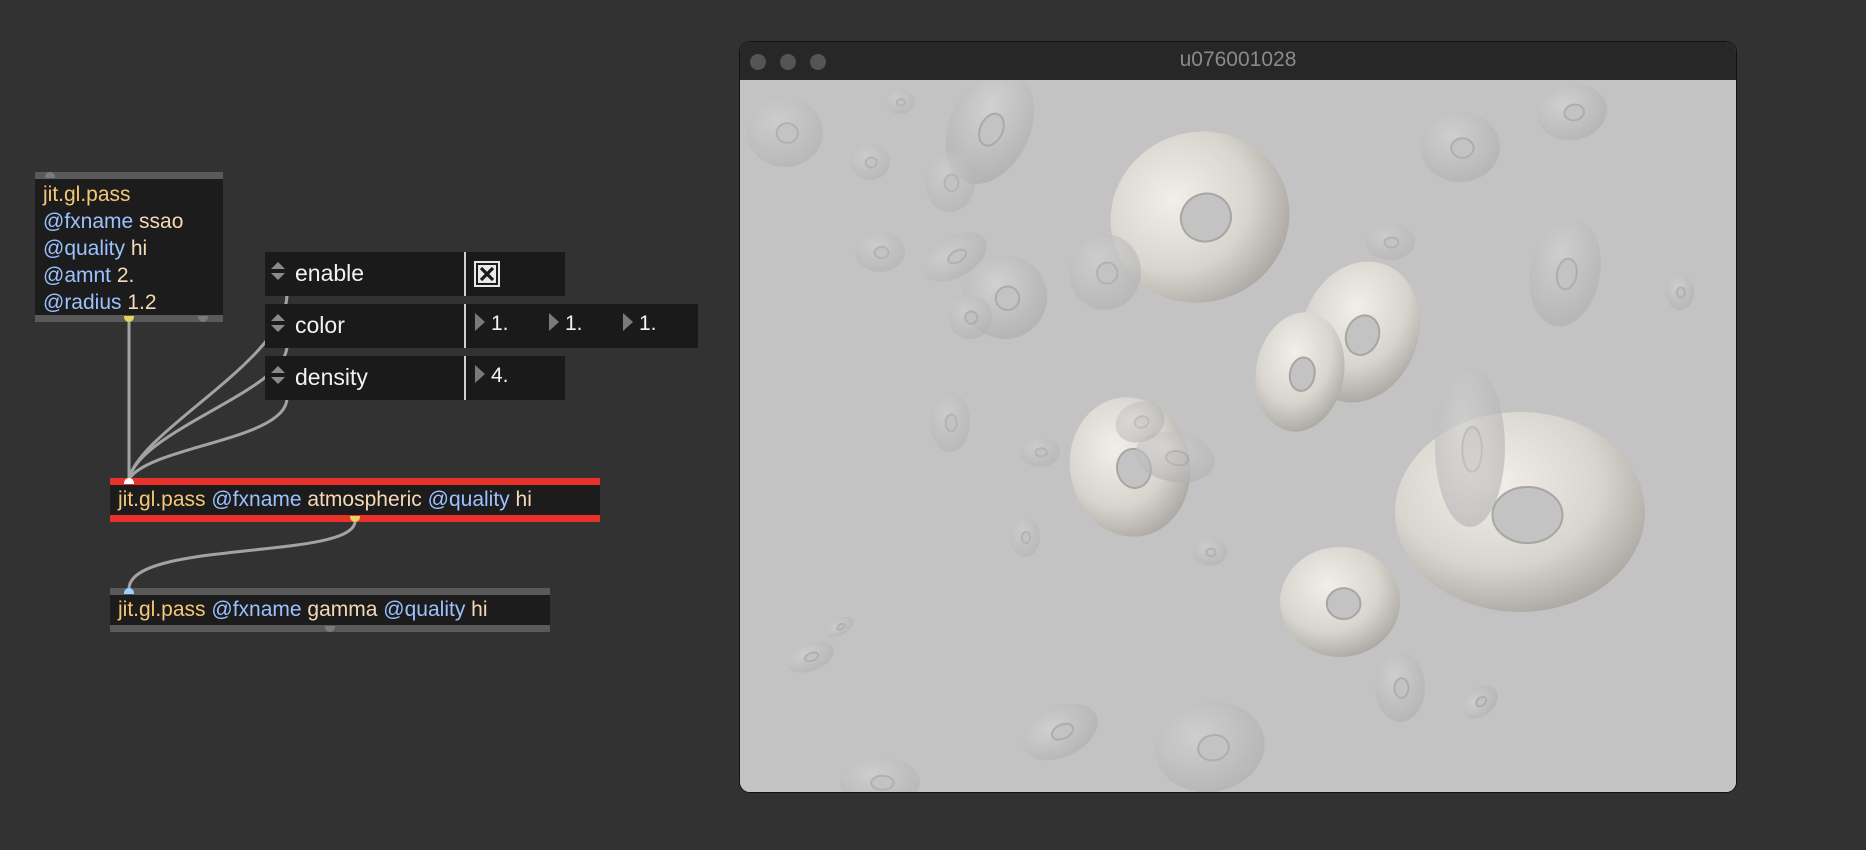  I want to click on ssao-line: @fxname ssao, so click(113, 221).